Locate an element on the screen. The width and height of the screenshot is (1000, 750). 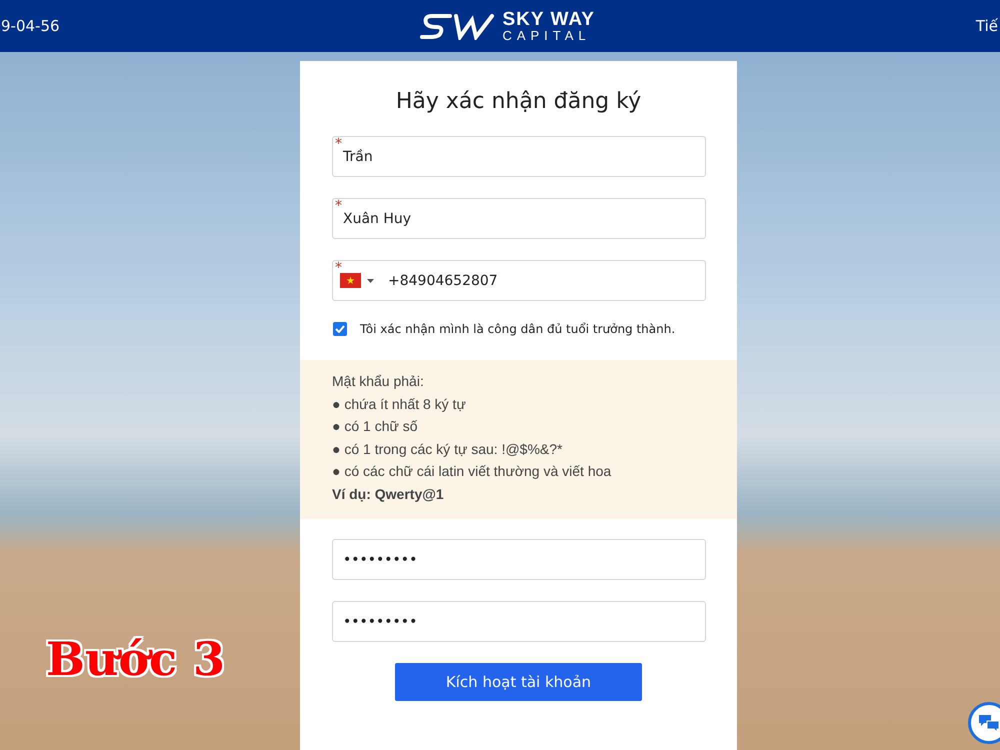
rule-item: ● chứa ít nhất 8 ký tự is located at coordinates (399, 404).